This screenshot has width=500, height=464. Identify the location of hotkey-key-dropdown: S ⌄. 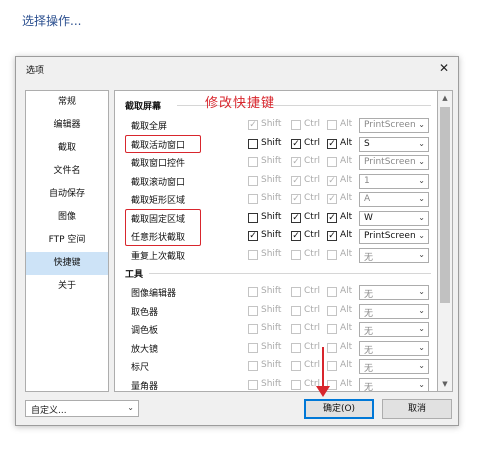
(394, 144).